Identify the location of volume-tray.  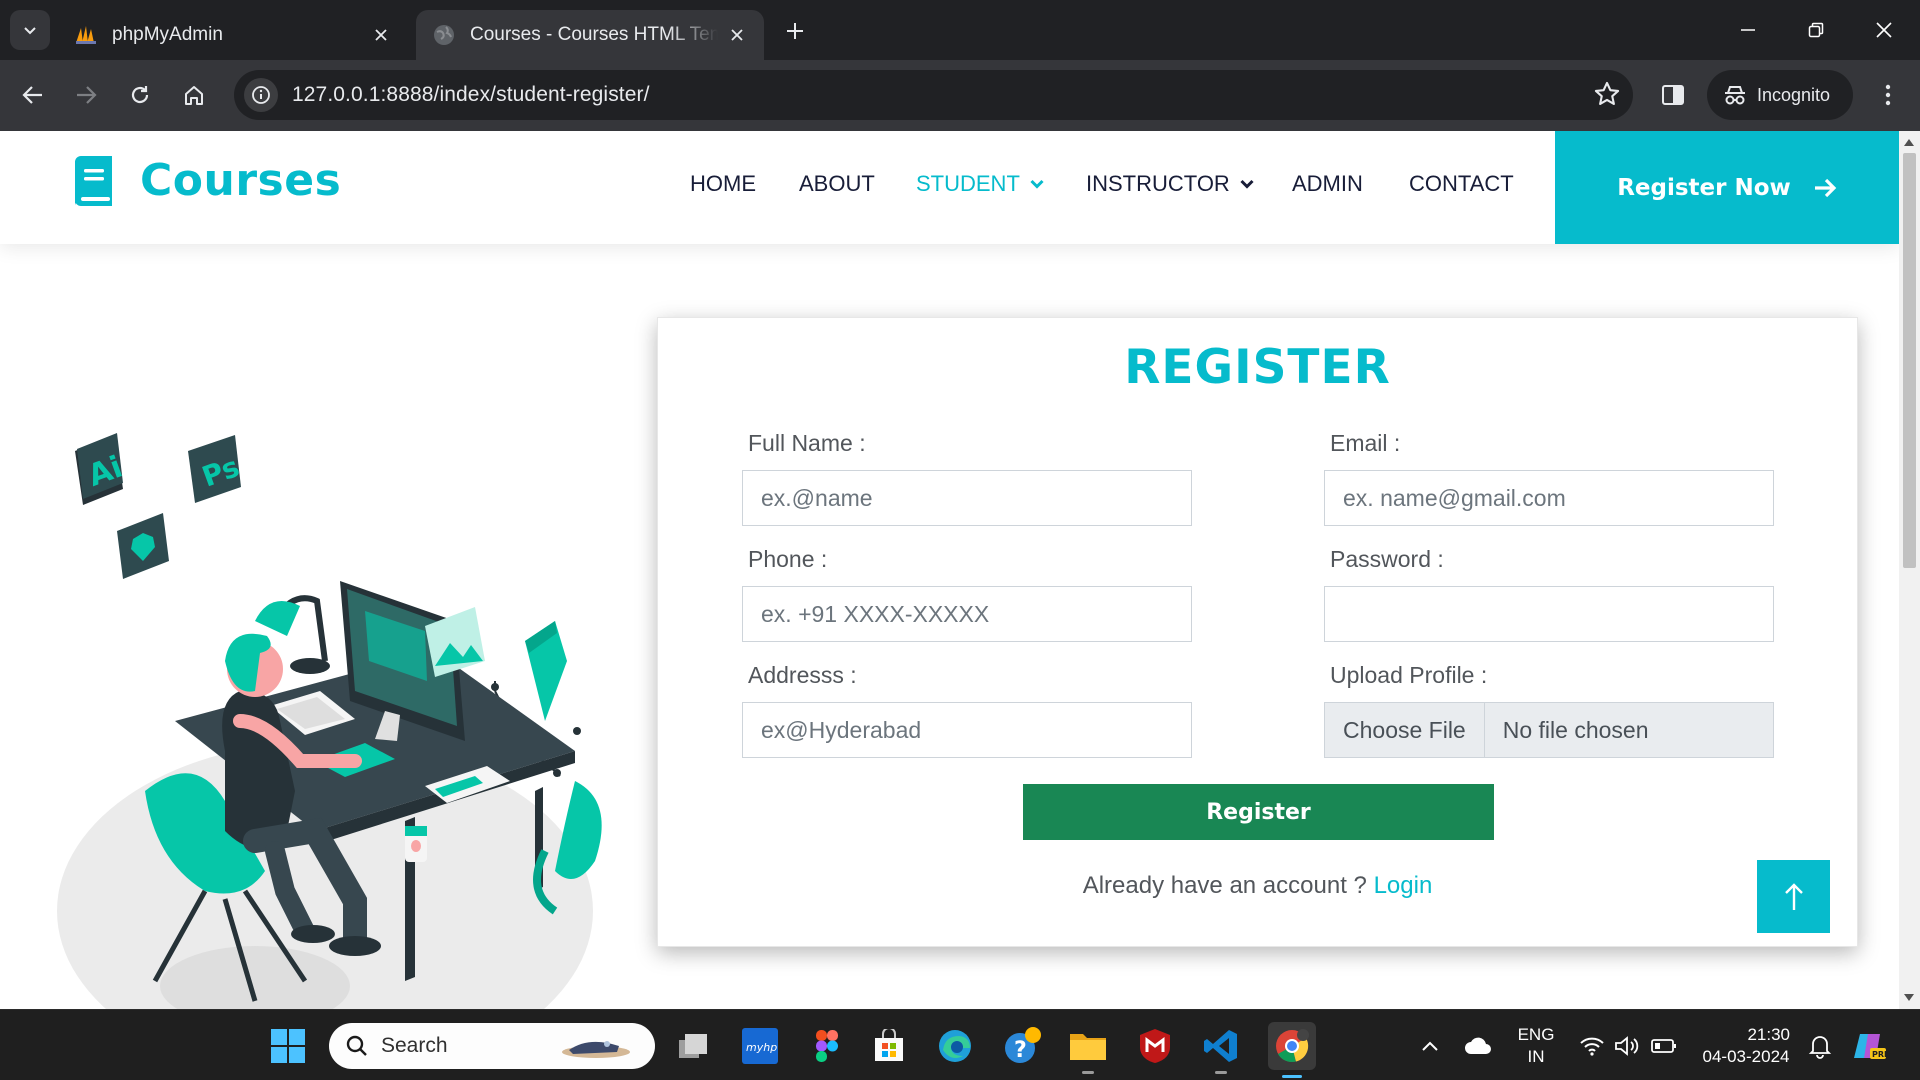
(1627, 1046).